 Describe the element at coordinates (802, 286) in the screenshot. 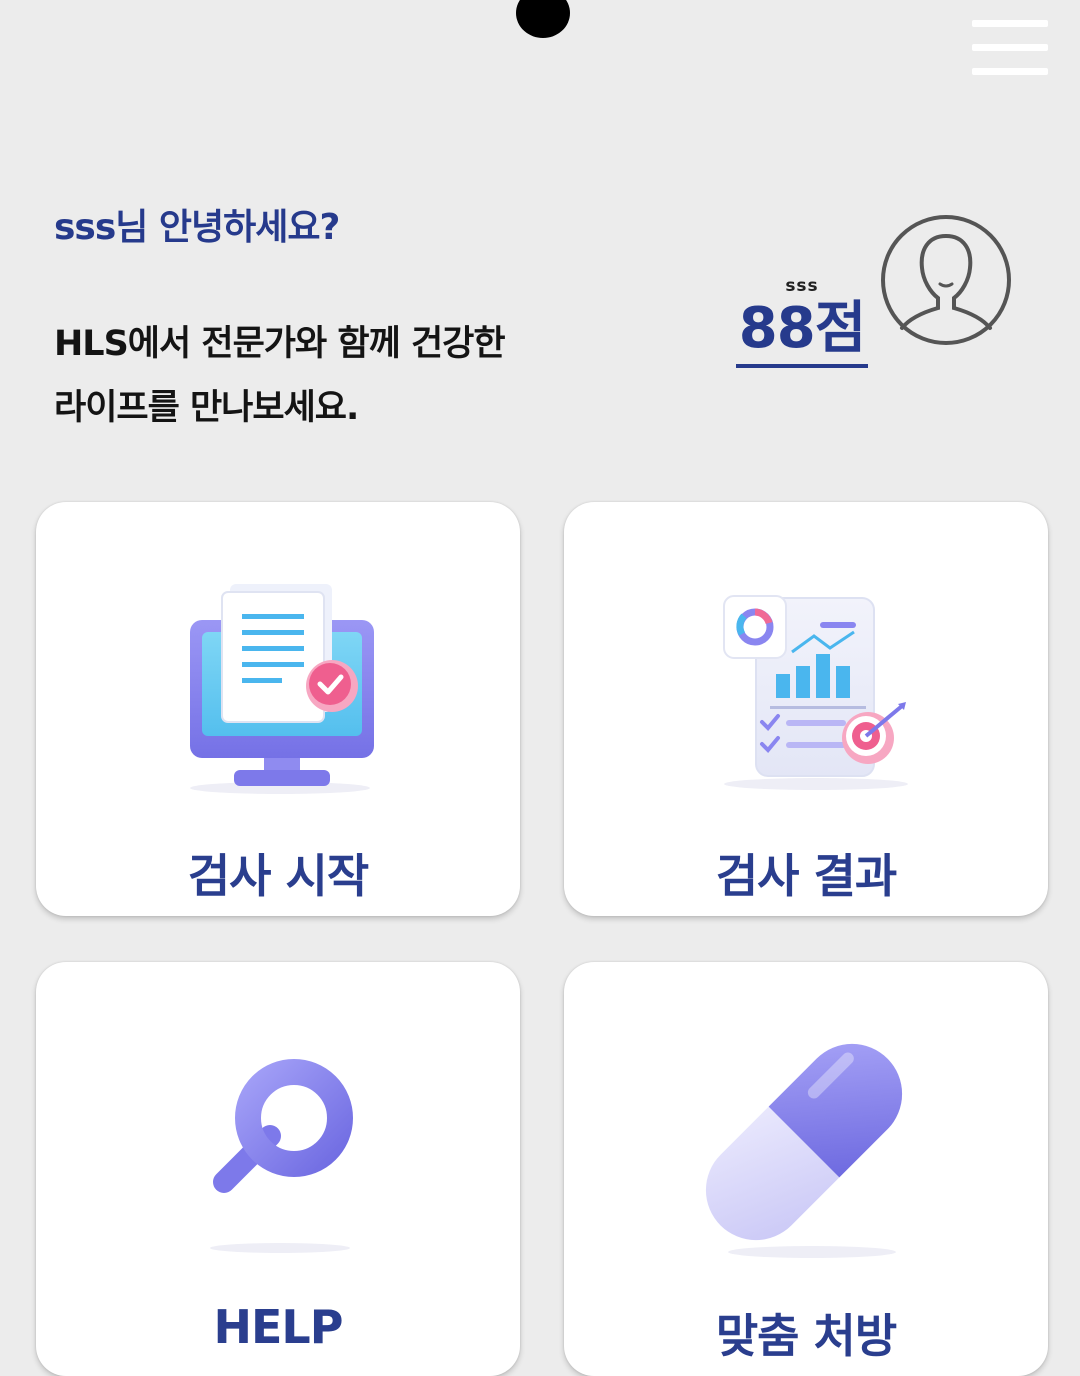

I see `score-user-name: sss` at that location.